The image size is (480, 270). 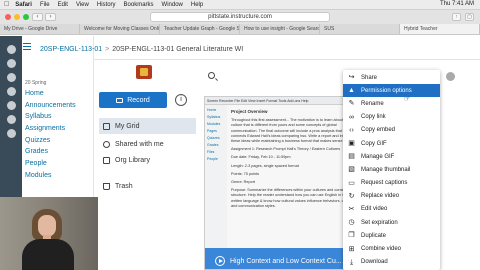 What do you see at coordinates (391, 143) in the screenshot?
I see `menu-item-copy-gif: ▣ Copy GIF` at bounding box center [391, 143].